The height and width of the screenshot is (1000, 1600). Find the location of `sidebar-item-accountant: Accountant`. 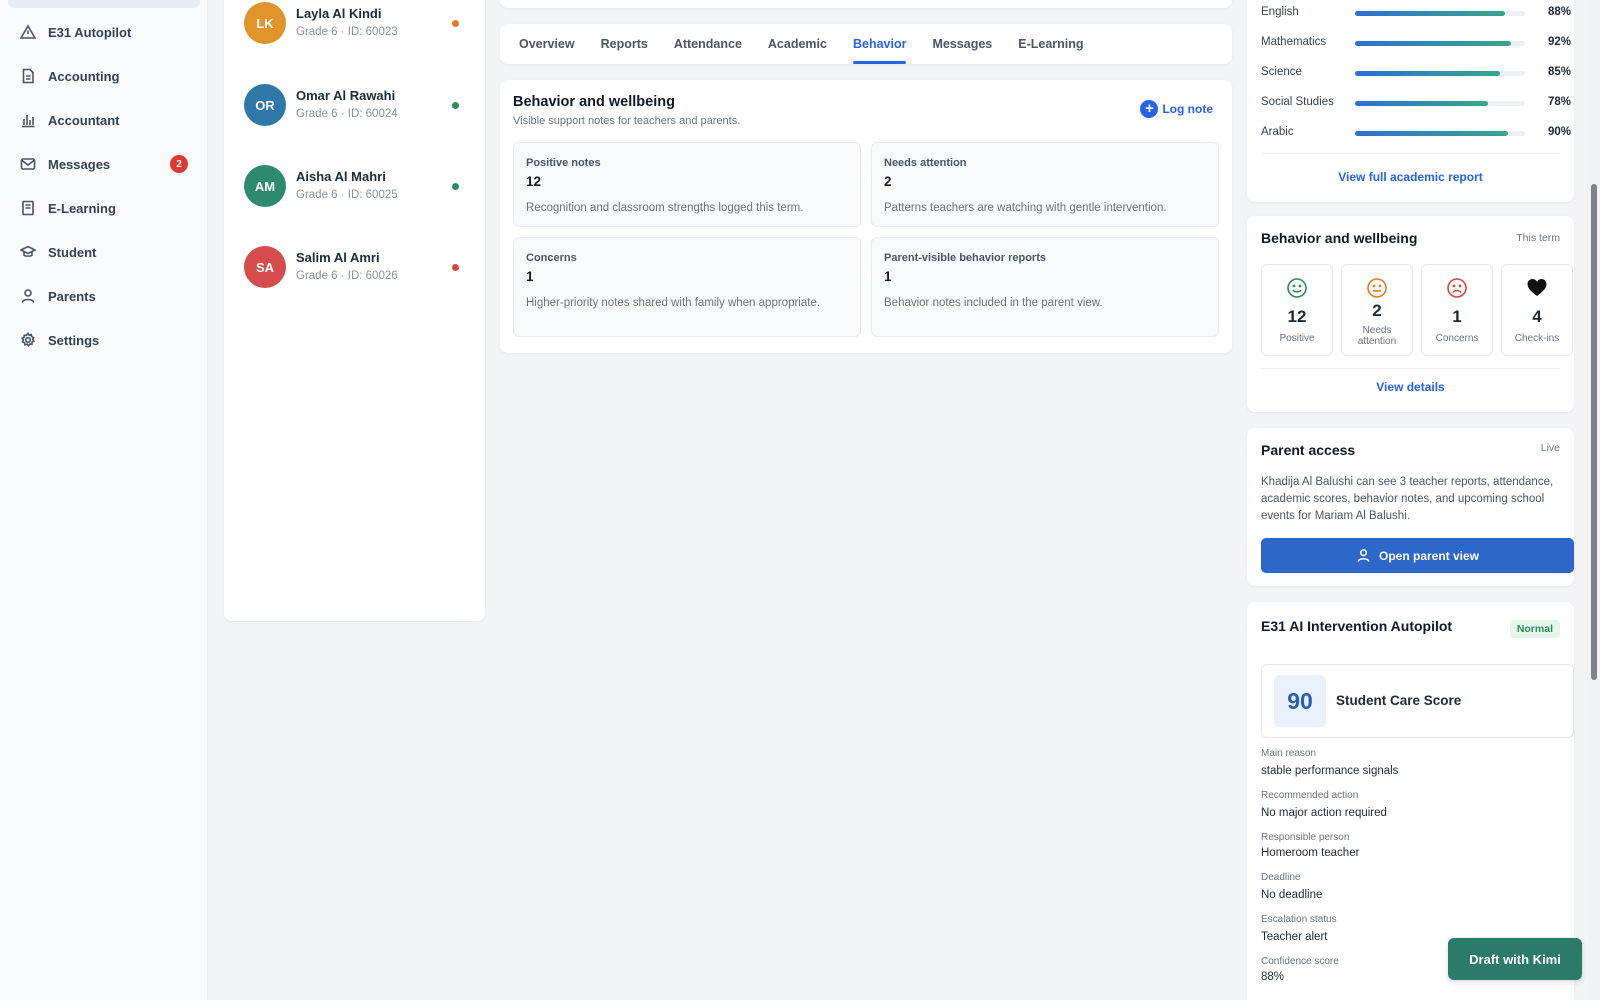

sidebar-item-accountant: Accountant is located at coordinates (104, 120).